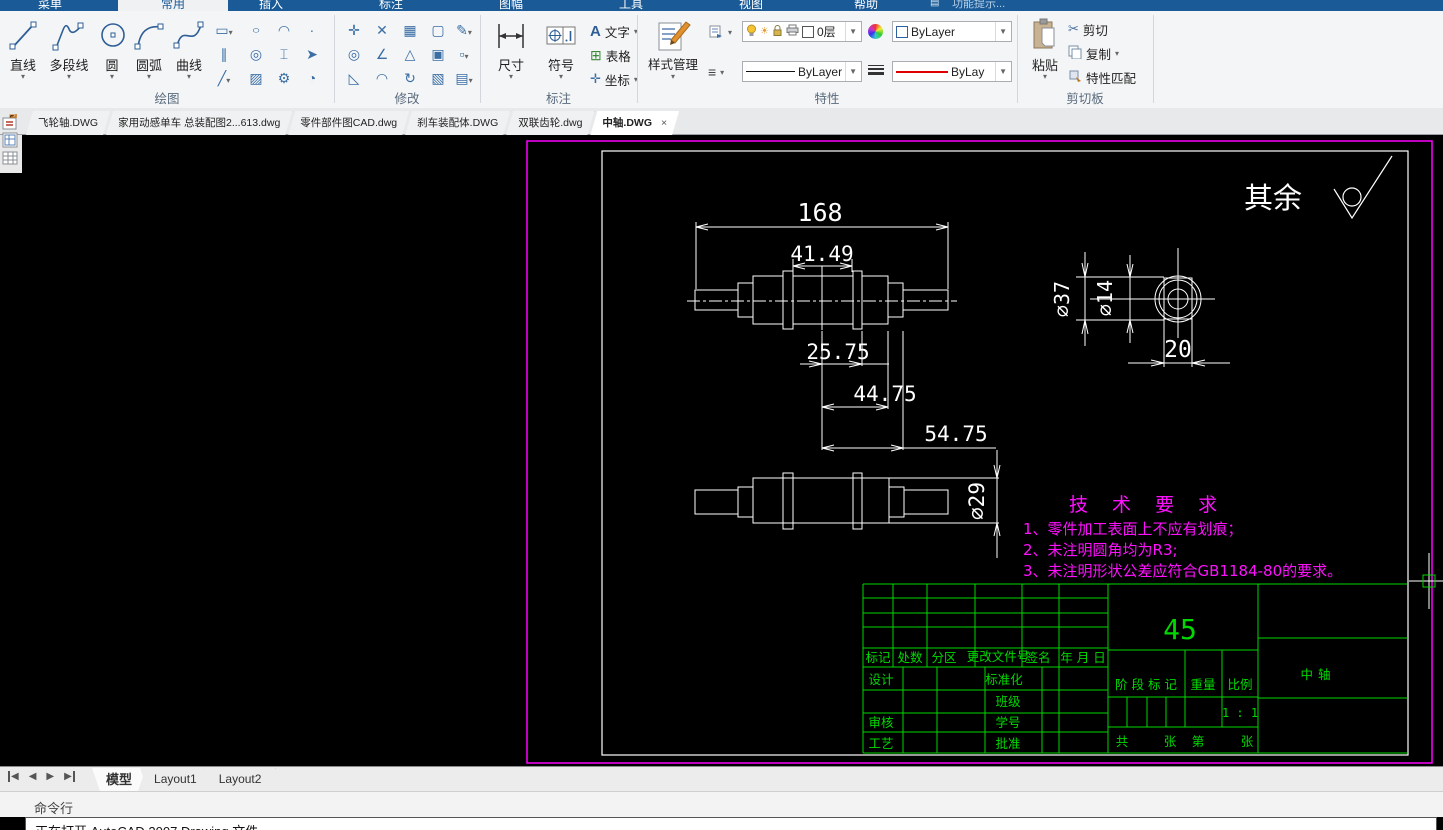 The width and height of the screenshot is (1443, 830). Describe the element at coordinates (438, 78) in the screenshot. I see `explode-icon: ▧` at that location.